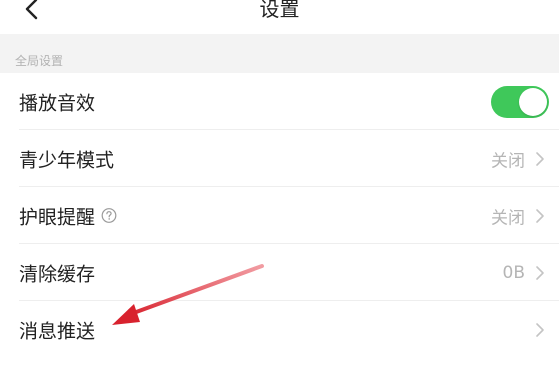 The height and width of the screenshot is (367, 559). Describe the element at coordinates (57, 331) in the screenshot. I see `row-label: 消息推送` at that location.